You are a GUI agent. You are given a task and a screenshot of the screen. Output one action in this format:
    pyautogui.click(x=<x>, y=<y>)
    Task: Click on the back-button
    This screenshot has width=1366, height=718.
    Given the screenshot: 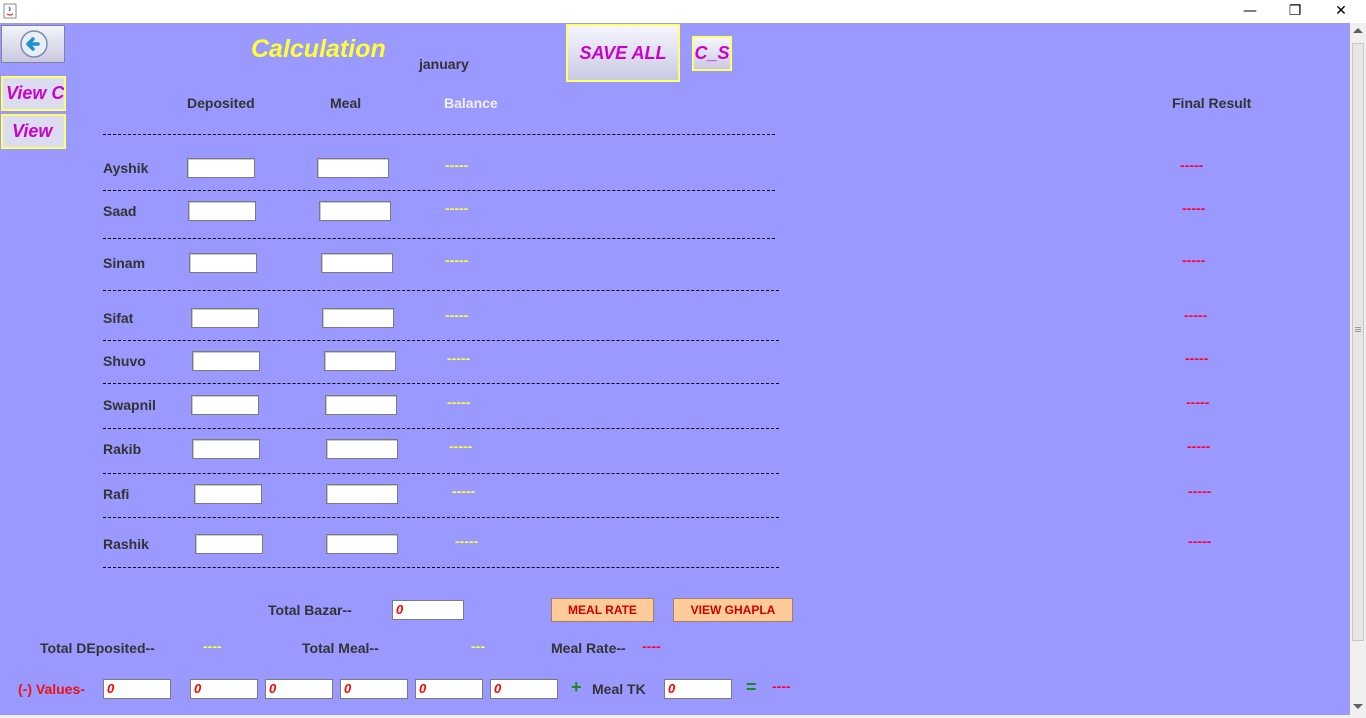 What is the action you would take?
    pyautogui.click(x=33, y=44)
    